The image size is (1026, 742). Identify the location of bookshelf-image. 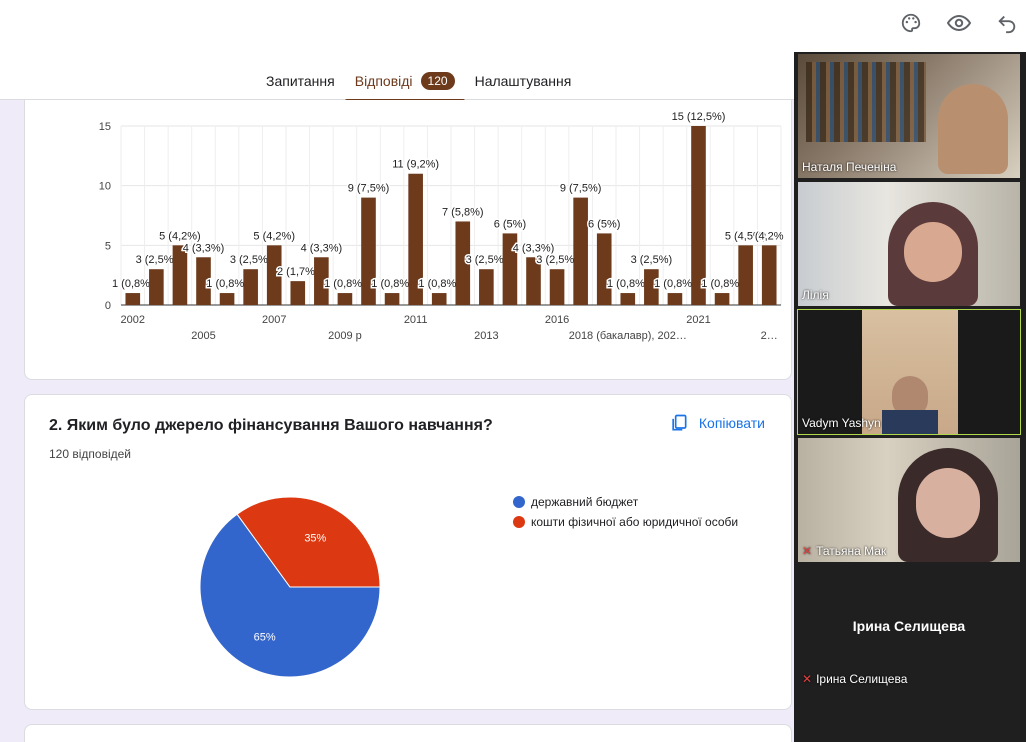
(866, 102).